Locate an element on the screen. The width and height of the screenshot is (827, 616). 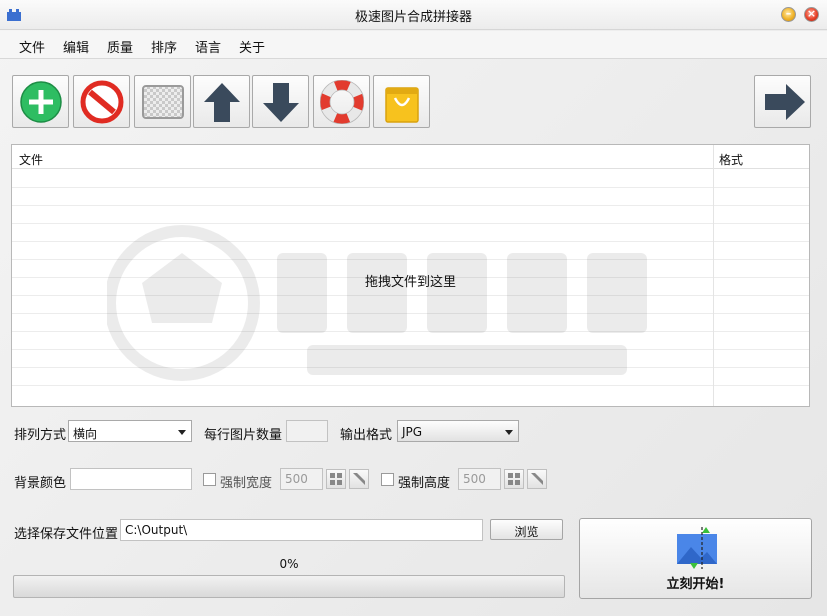
move-up-button is located at coordinates (221, 101).